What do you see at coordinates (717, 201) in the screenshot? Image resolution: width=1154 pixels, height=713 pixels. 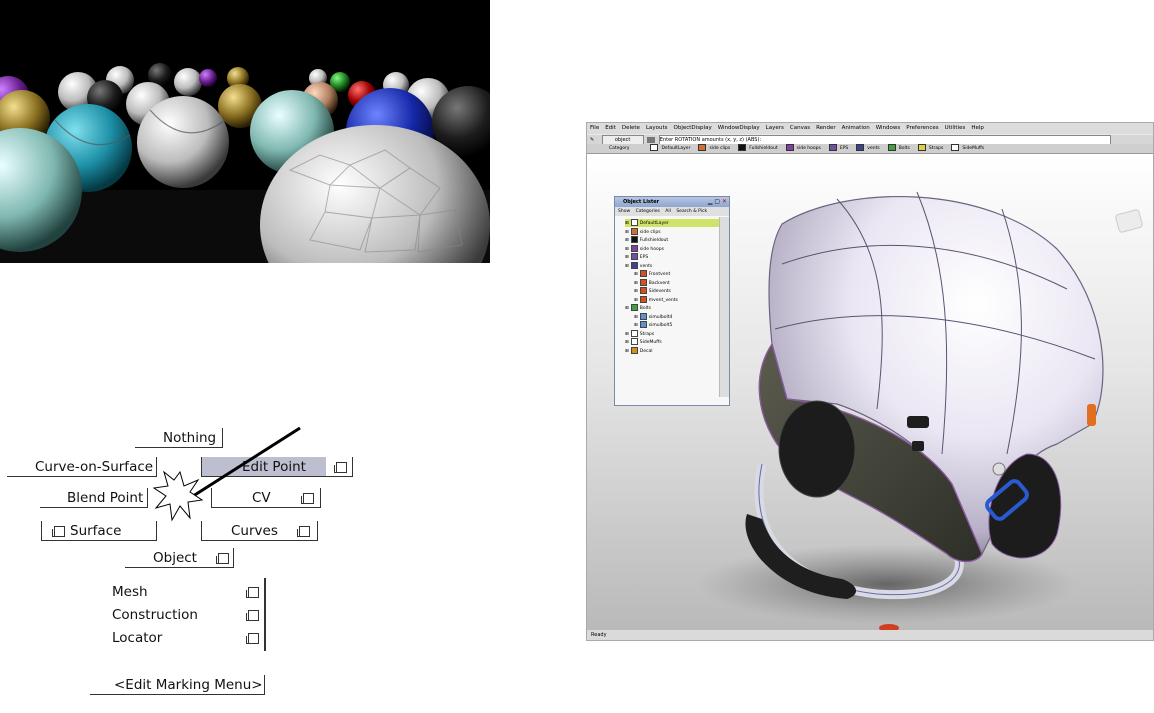 I see `maximize-icon: ▢` at bounding box center [717, 201].